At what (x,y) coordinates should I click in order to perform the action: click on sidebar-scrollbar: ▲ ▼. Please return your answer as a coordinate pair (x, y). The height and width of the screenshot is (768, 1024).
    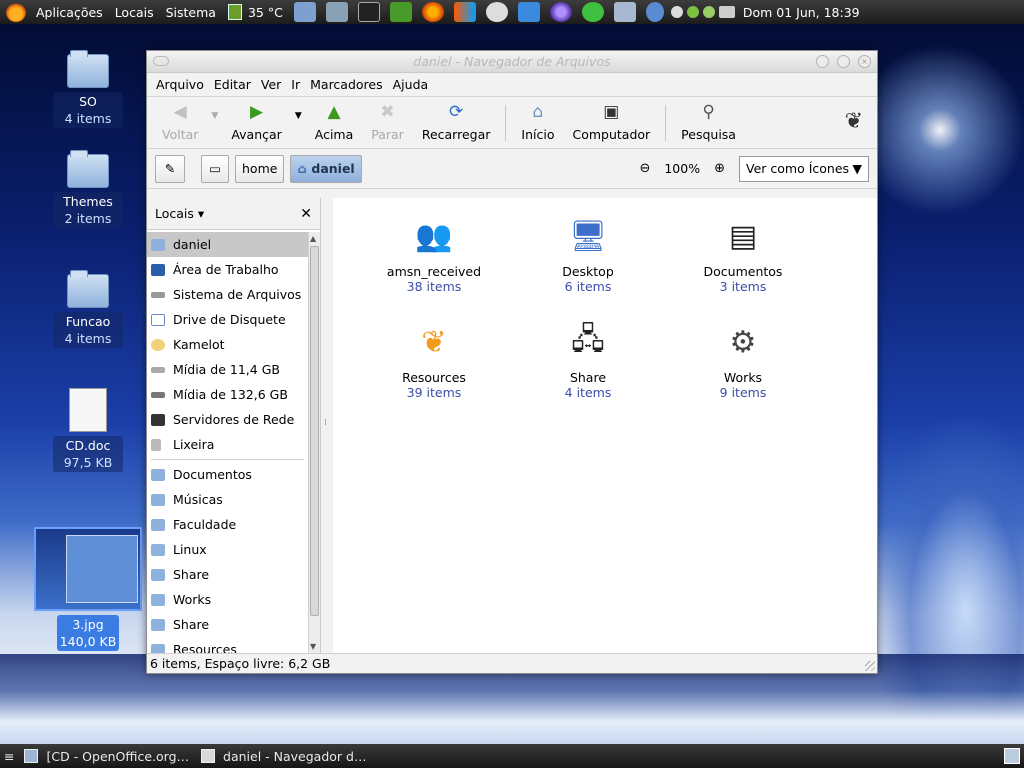
    Looking at the image, I should click on (314, 442).